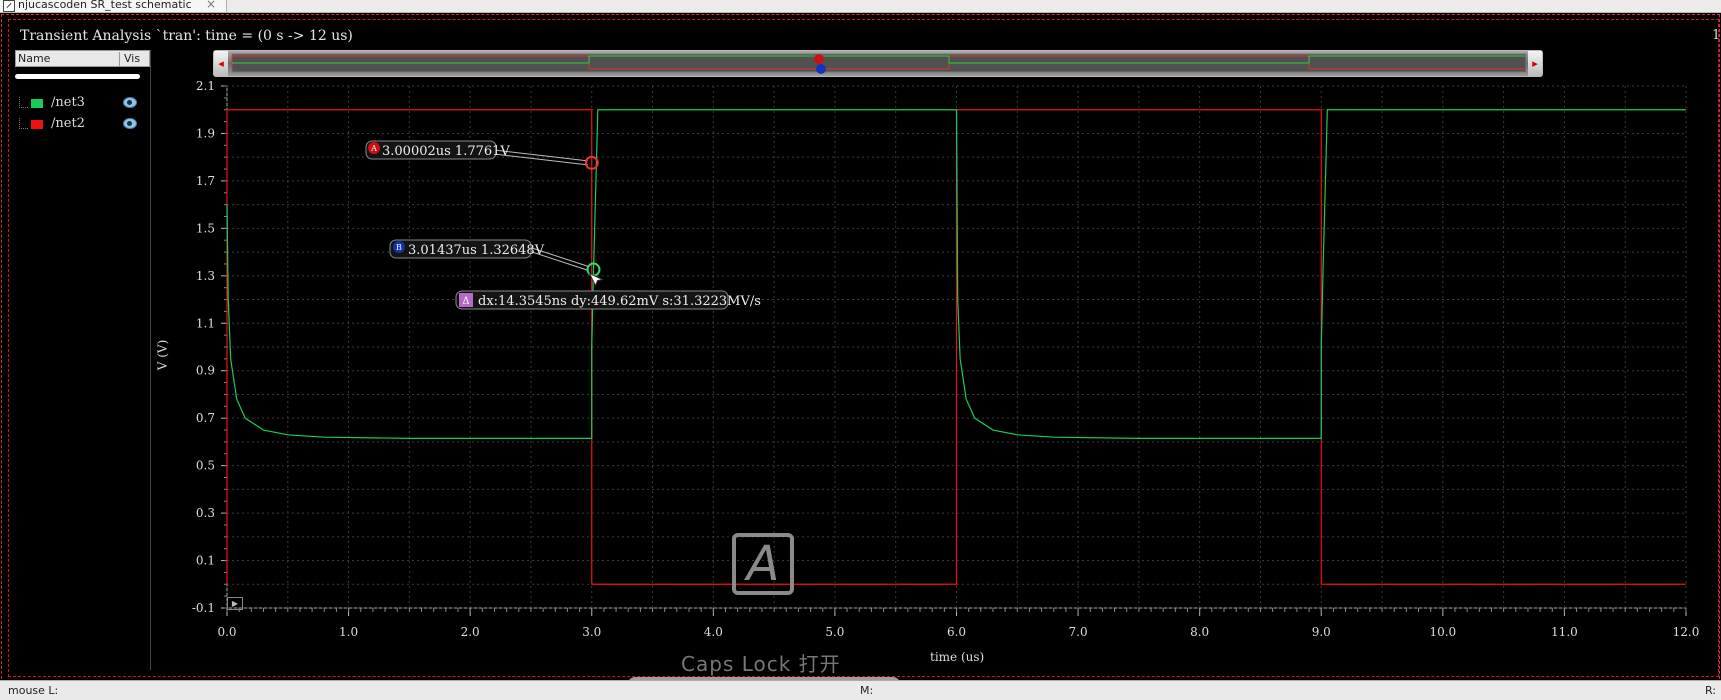 This screenshot has width=1721, height=700. What do you see at coordinates (591, 632) in the screenshot?
I see `x-tick-label: 3.0` at bounding box center [591, 632].